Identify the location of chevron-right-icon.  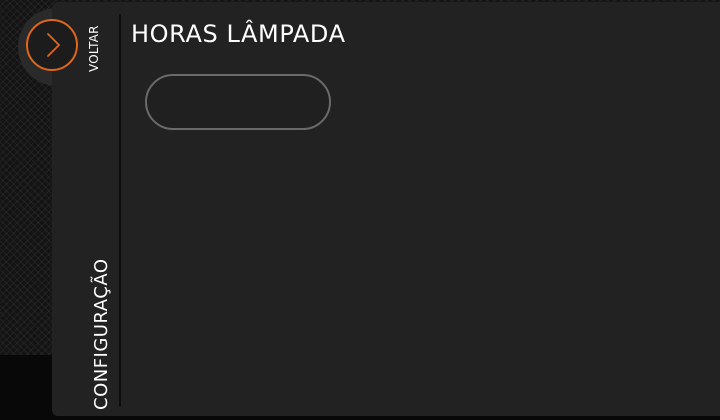
(53, 45).